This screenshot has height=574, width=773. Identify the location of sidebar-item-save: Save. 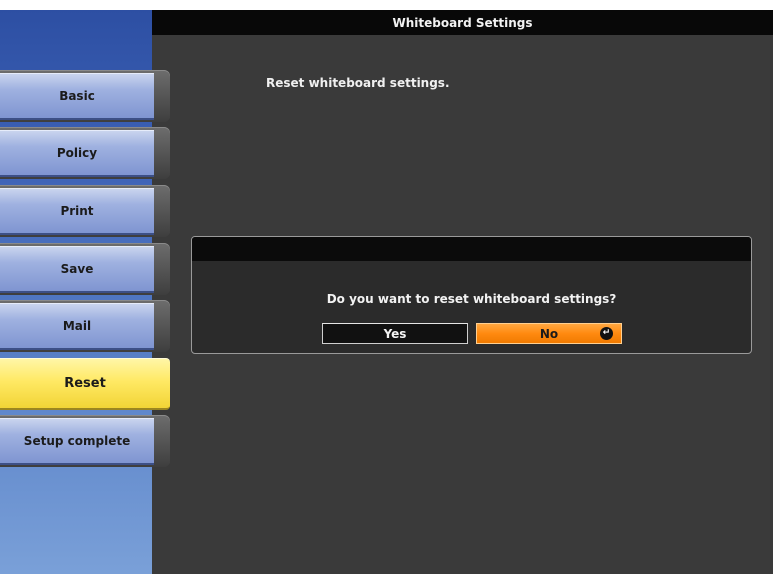
(85, 269).